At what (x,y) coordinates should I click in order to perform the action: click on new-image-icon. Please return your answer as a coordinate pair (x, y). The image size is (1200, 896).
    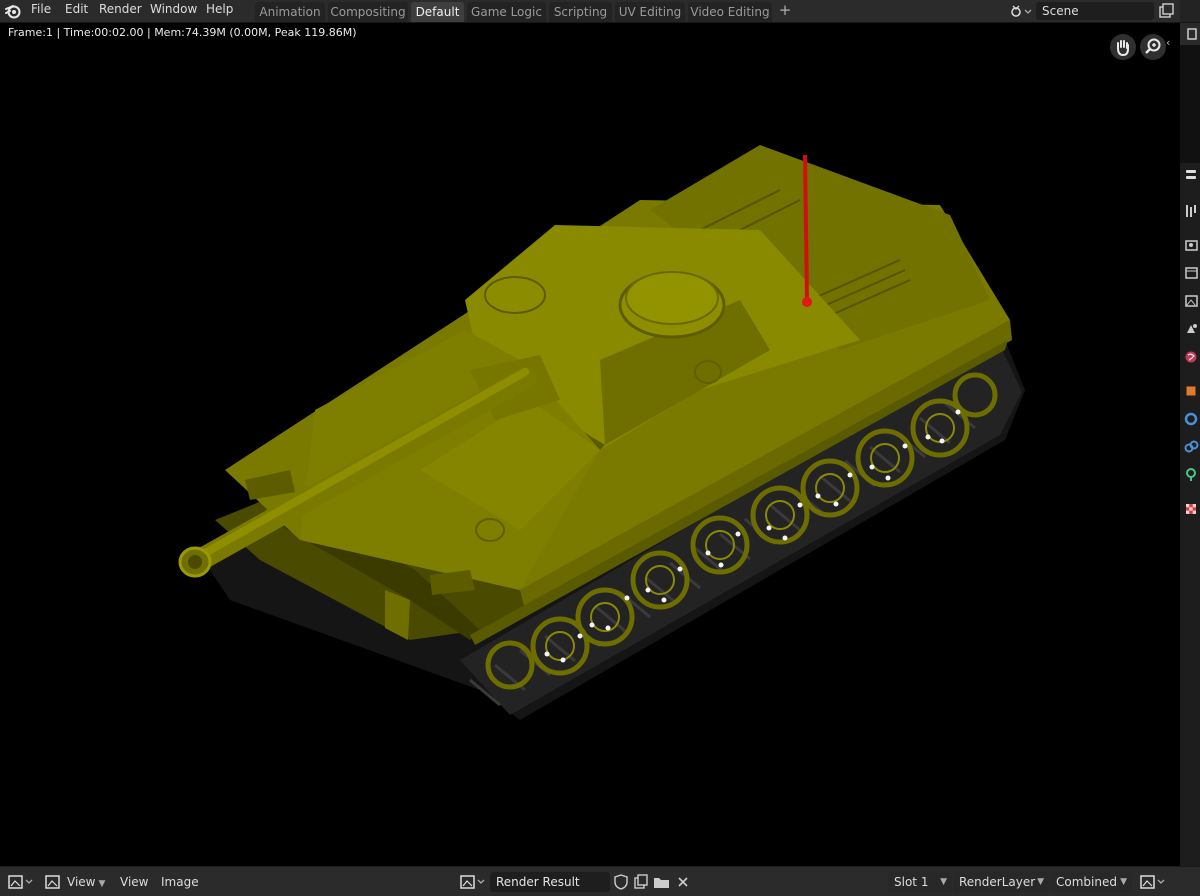
    Looking at the image, I should click on (641, 882).